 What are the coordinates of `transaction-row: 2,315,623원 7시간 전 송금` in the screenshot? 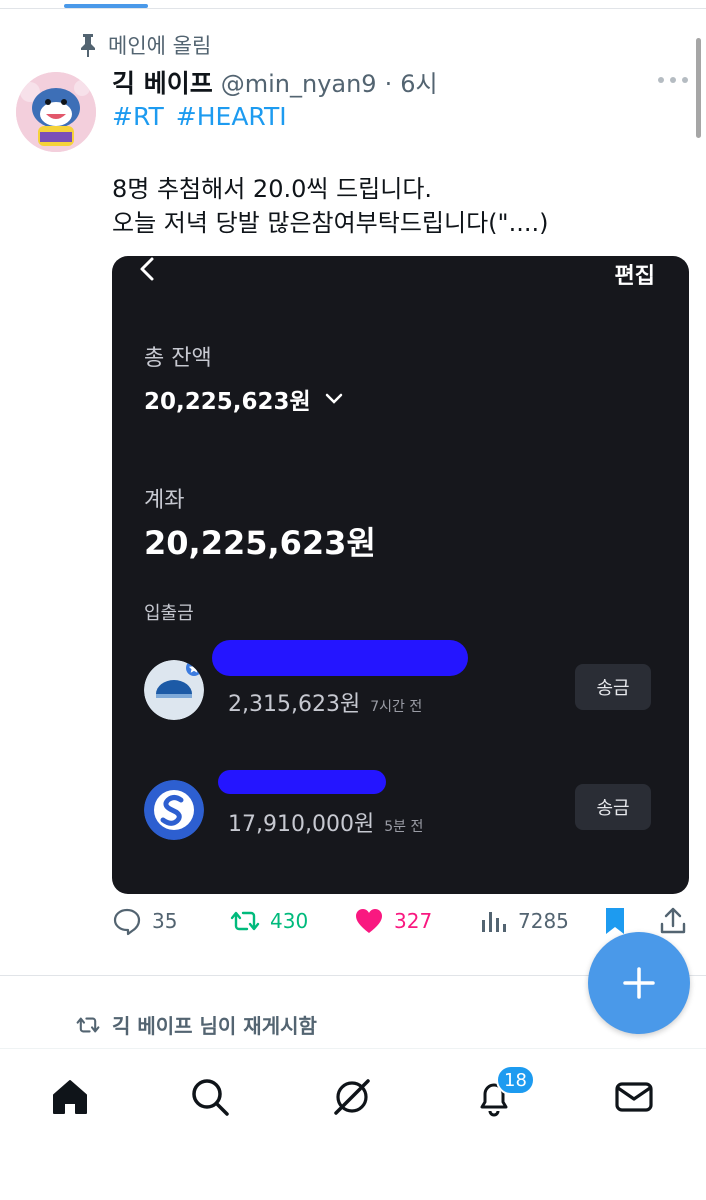 It's located at (400, 683).